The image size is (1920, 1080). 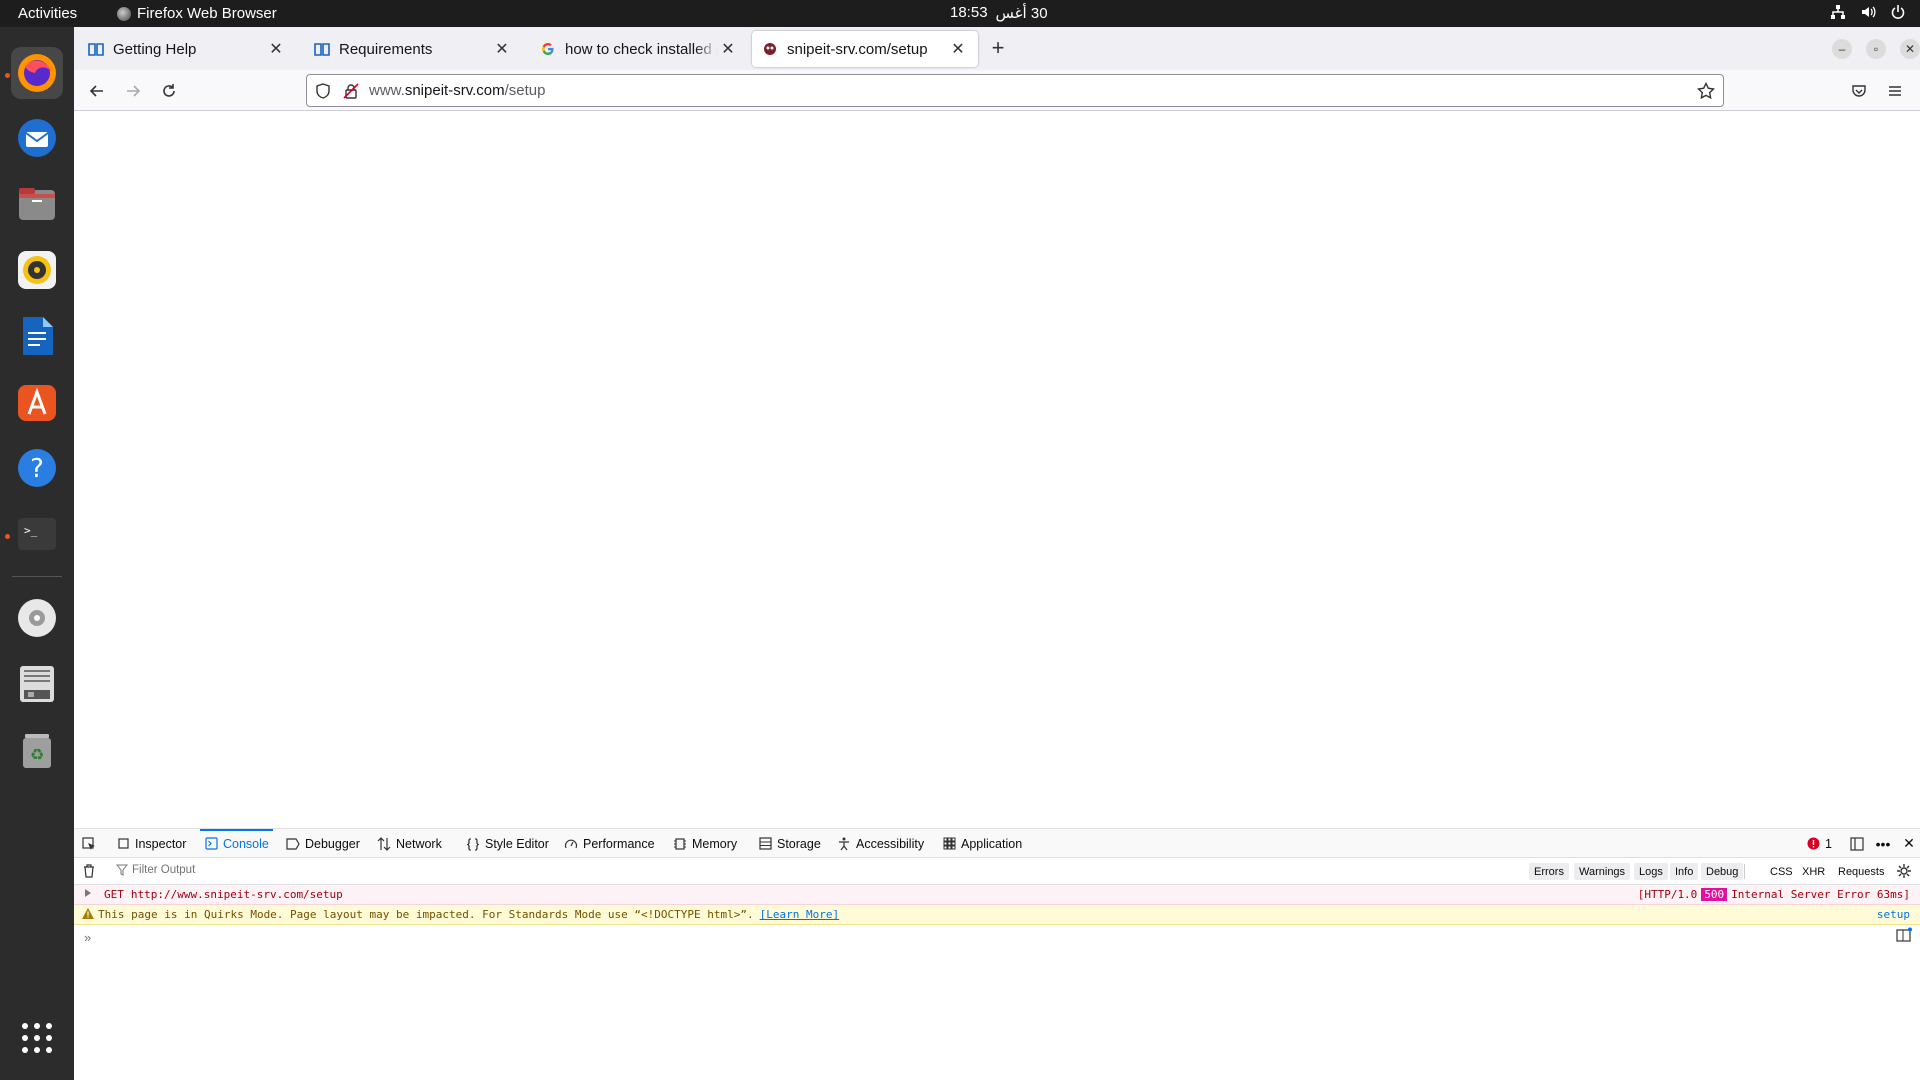 I want to click on tab-debugger: Debugger, so click(x=323, y=843).